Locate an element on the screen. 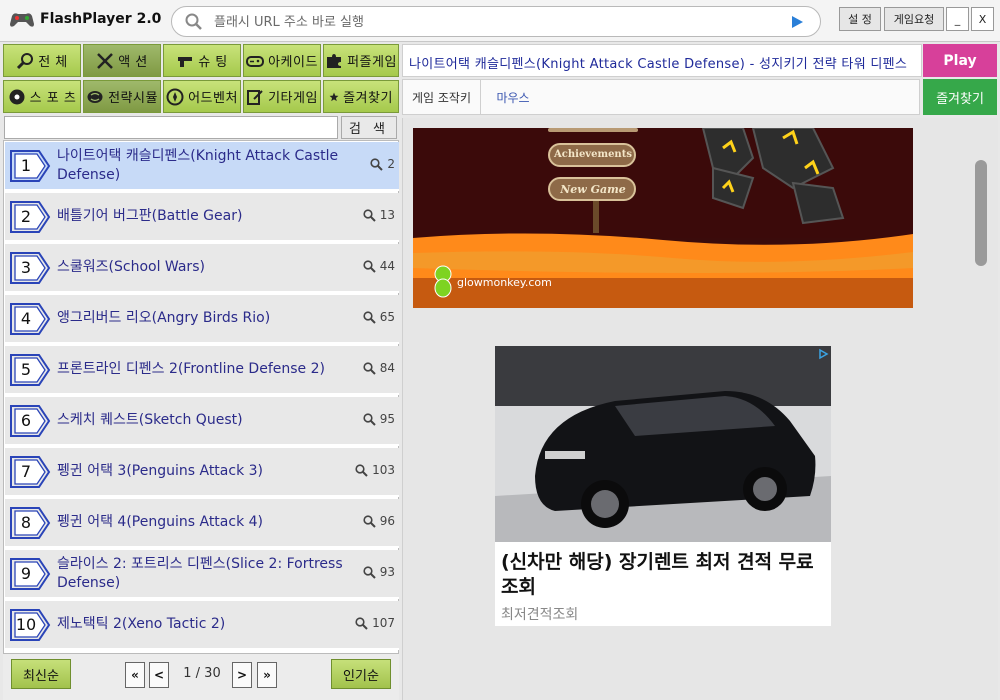 The width and height of the screenshot is (1000, 700). game-title: 펭귄 어택 4(Penguins Attack 4) is located at coordinates (160, 522).